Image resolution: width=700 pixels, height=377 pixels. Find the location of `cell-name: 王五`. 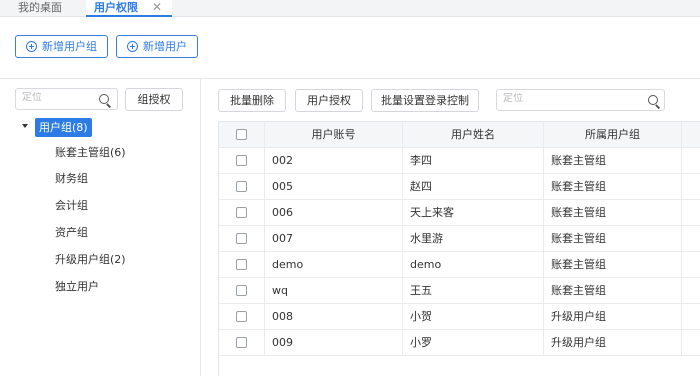

cell-name: 王五 is located at coordinates (473, 291).